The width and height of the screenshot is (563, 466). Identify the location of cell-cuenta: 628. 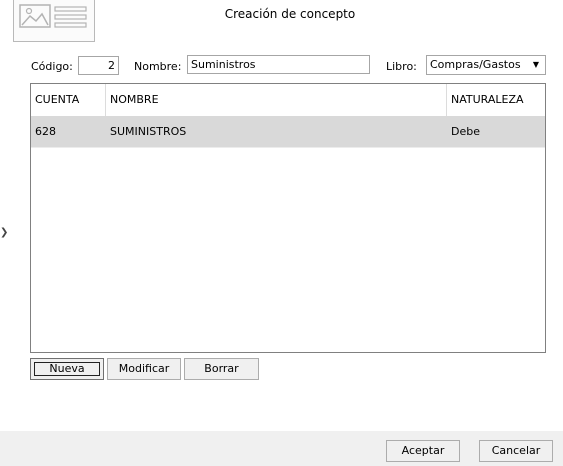
(45, 131).